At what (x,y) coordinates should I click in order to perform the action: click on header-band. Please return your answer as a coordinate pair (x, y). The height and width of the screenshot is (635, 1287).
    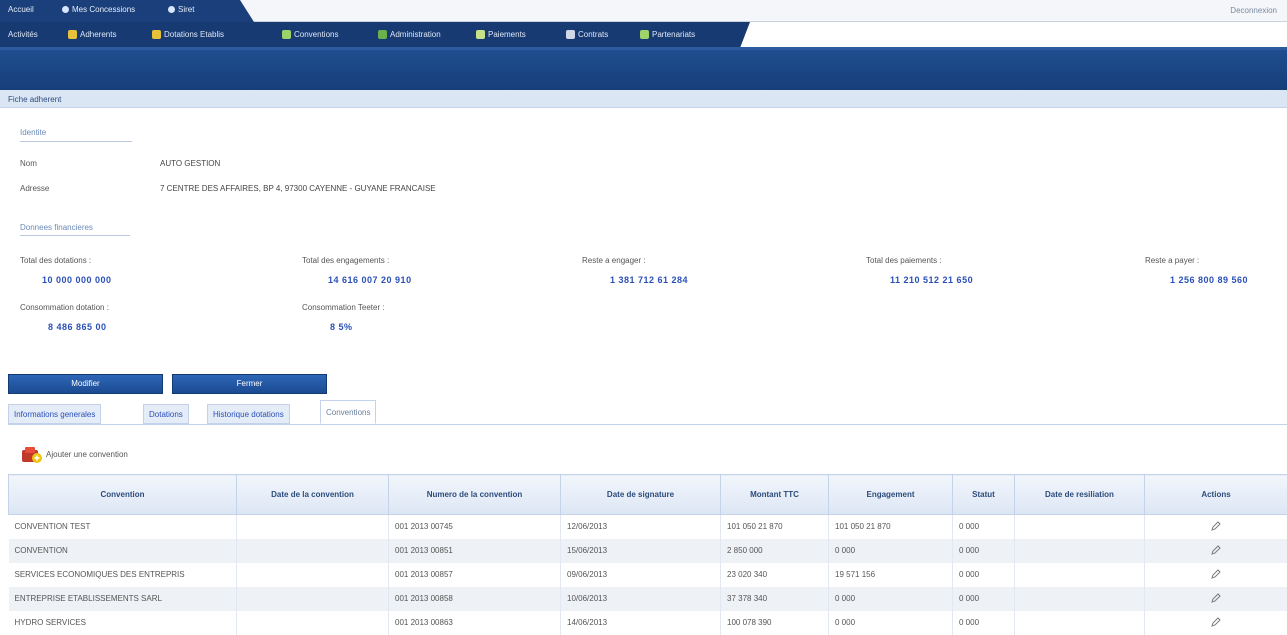
    Looking at the image, I should click on (643, 70).